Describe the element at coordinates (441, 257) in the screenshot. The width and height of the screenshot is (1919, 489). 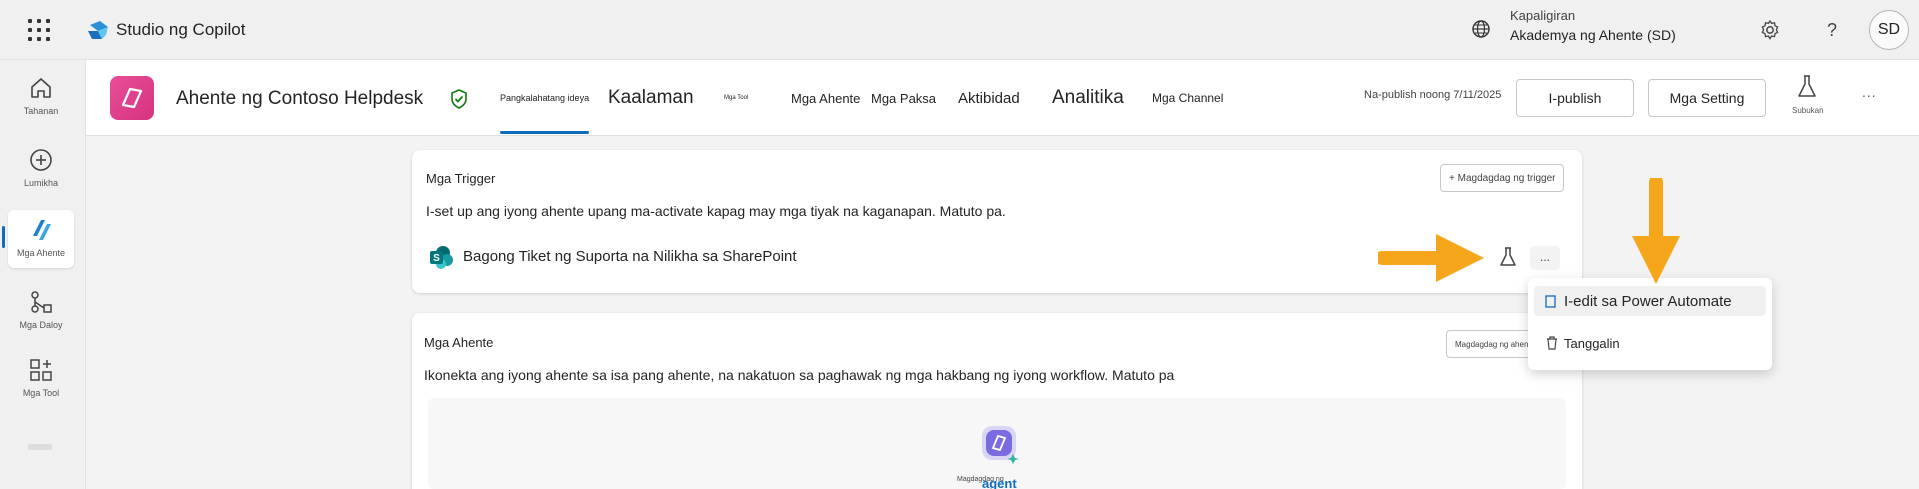
I see `sharepoint-icon: S` at that location.